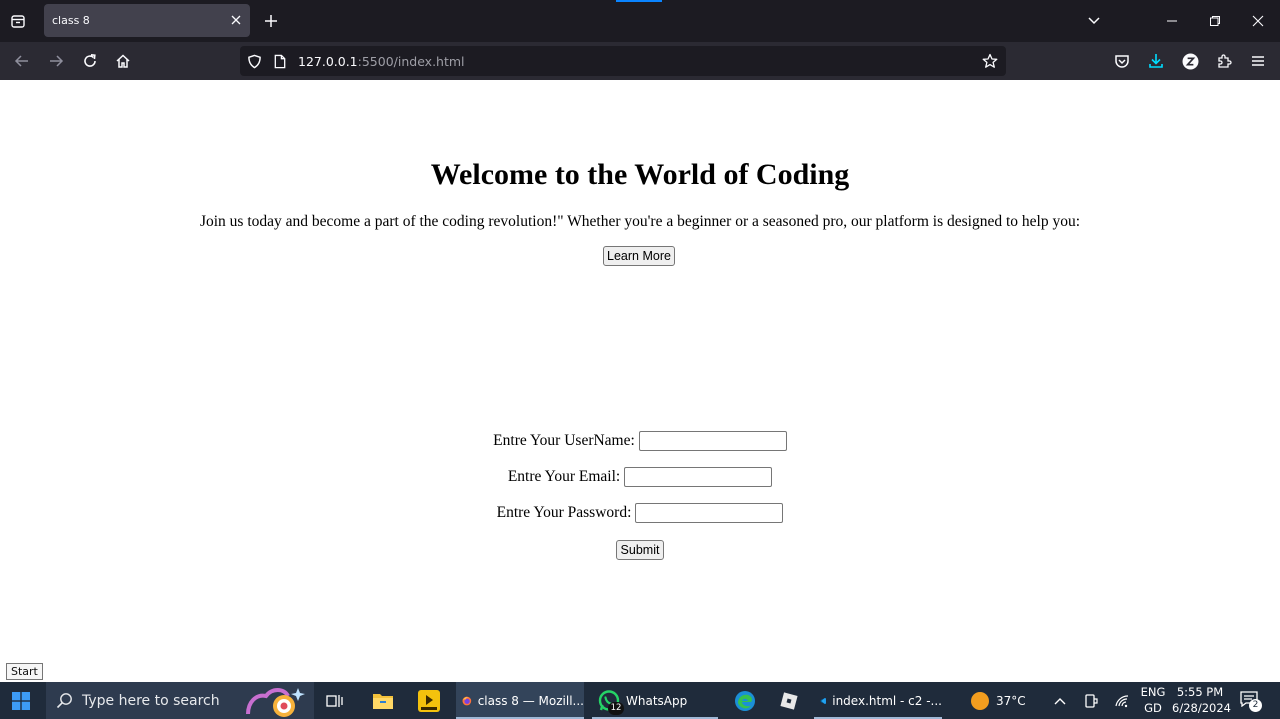 The height and width of the screenshot is (719, 1280). Describe the element at coordinates (151, 701) in the screenshot. I see `search-placeholder: Type here to search` at that location.